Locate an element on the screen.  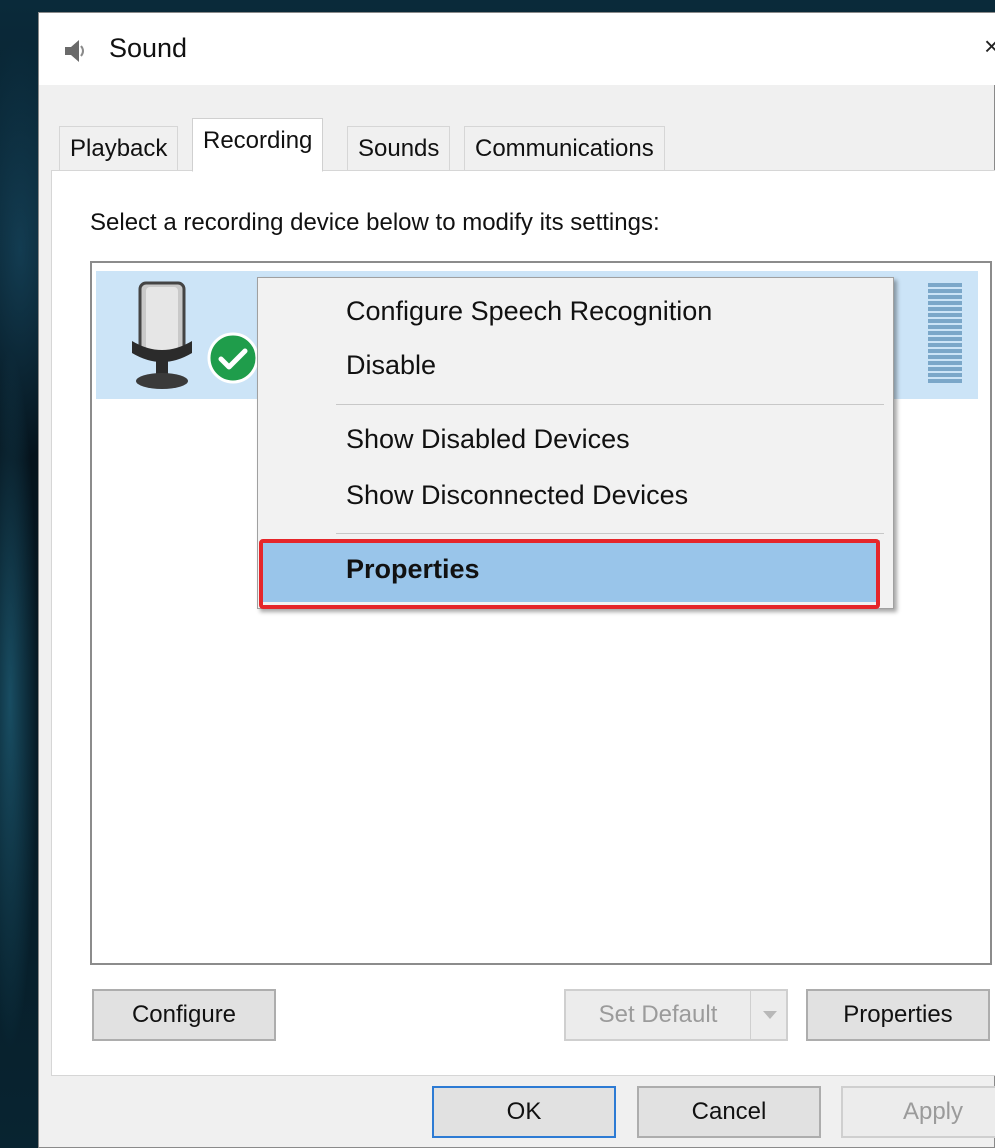
cancel-button: Cancel is located at coordinates (729, 1112).